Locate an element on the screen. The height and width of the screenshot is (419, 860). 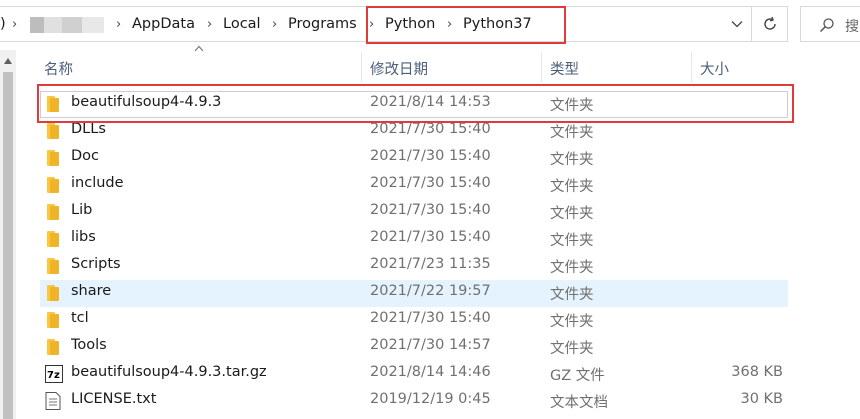
address-history-dropdown is located at coordinates (737, 24).